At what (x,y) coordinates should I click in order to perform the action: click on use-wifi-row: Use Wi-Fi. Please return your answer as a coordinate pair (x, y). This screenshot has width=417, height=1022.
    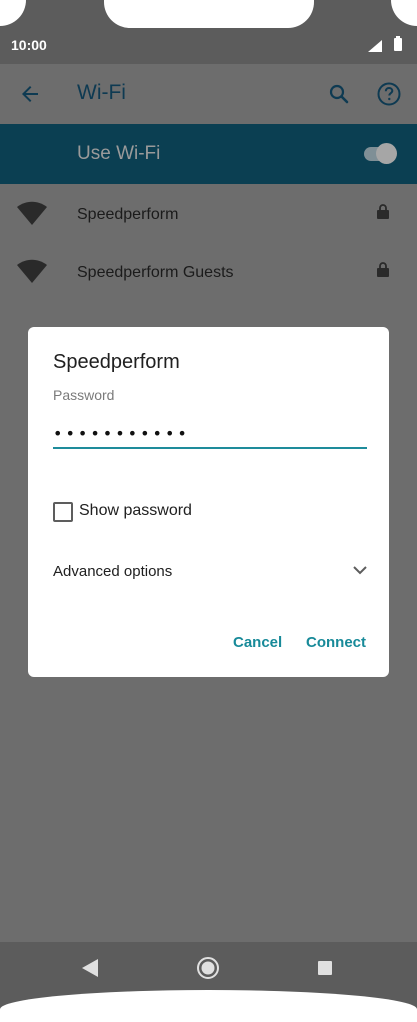
    Looking at the image, I should click on (208, 154).